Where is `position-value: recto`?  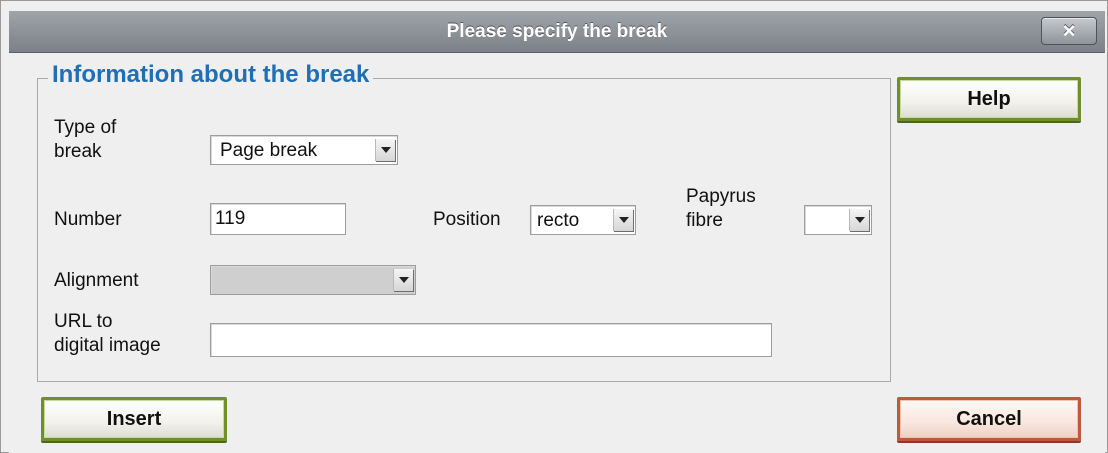 position-value: recto is located at coordinates (558, 220).